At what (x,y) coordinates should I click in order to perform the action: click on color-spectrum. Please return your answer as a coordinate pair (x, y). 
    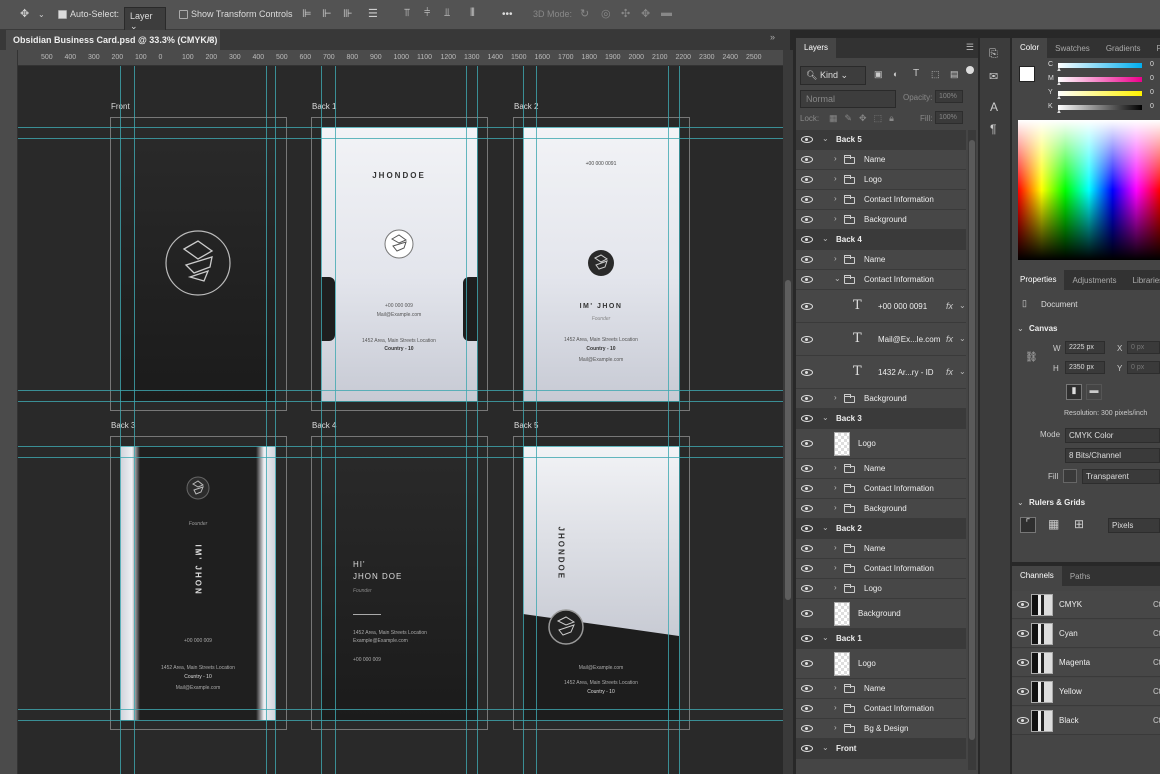
    Looking at the image, I should click on (1089, 190).